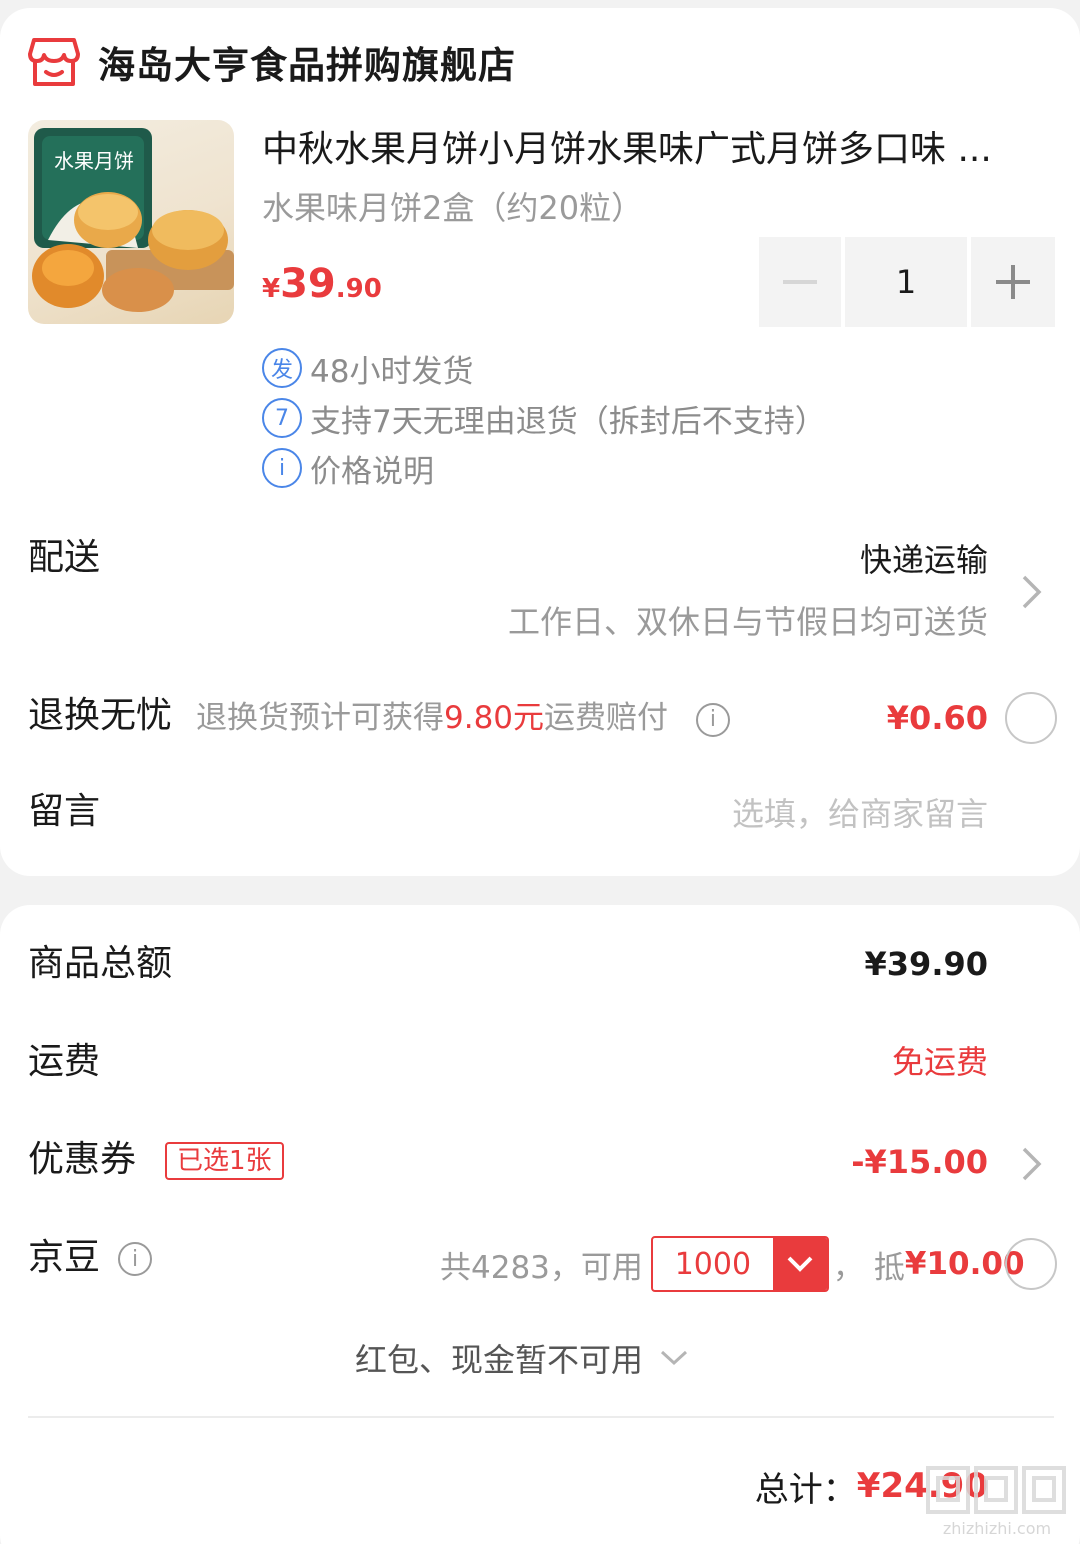 This screenshot has height=1544, width=1080. What do you see at coordinates (320, 718) in the screenshot?
I see `return-desc-prefix: 退换货预计可获得` at bounding box center [320, 718].